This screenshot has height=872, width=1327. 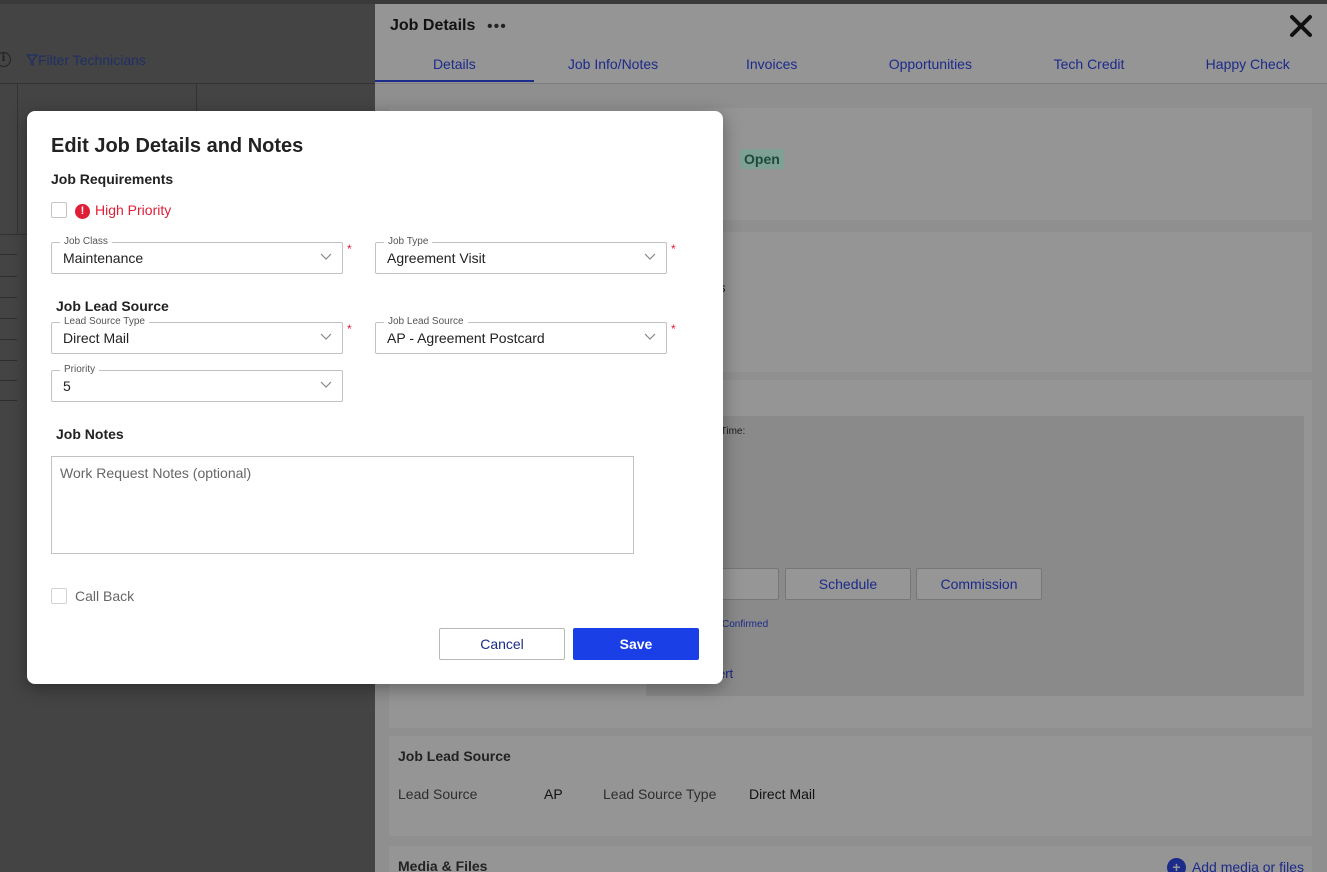 What do you see at coordinates (521, 255) in the screenshot?
I see `job-type-select: Job Type Agreement Visit` at bounding box center [521, 255].